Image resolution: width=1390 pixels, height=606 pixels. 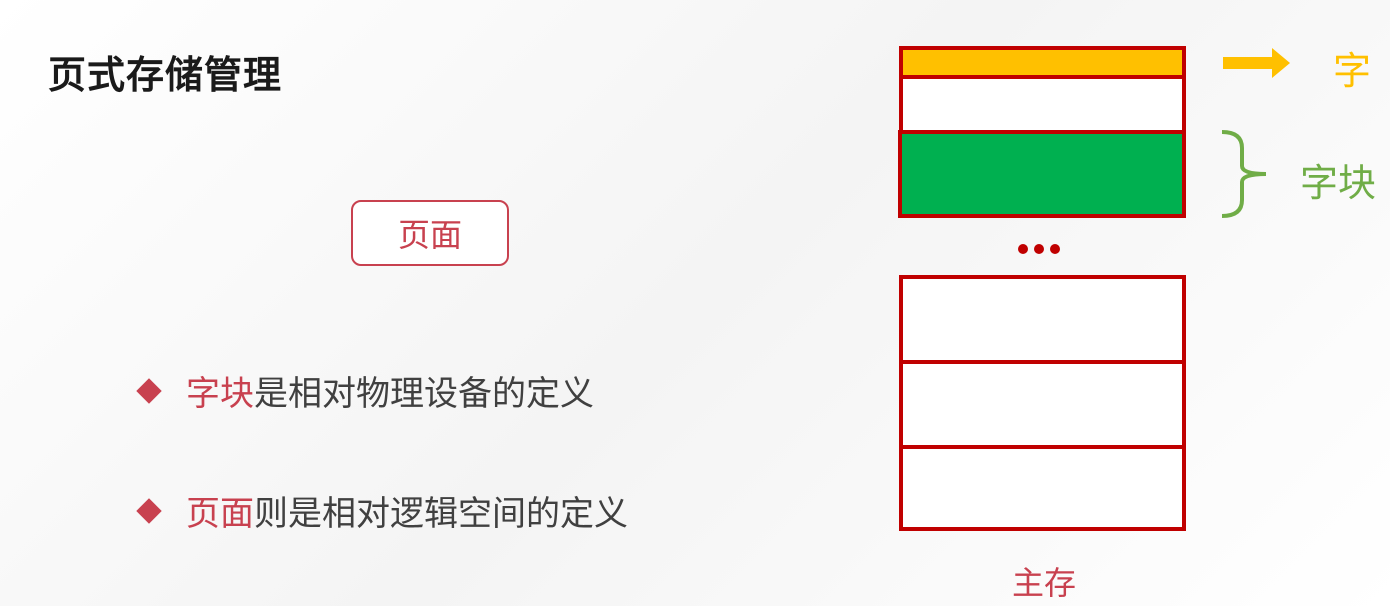 I want to click on page-box: 页面, so click(x=430, y=233).